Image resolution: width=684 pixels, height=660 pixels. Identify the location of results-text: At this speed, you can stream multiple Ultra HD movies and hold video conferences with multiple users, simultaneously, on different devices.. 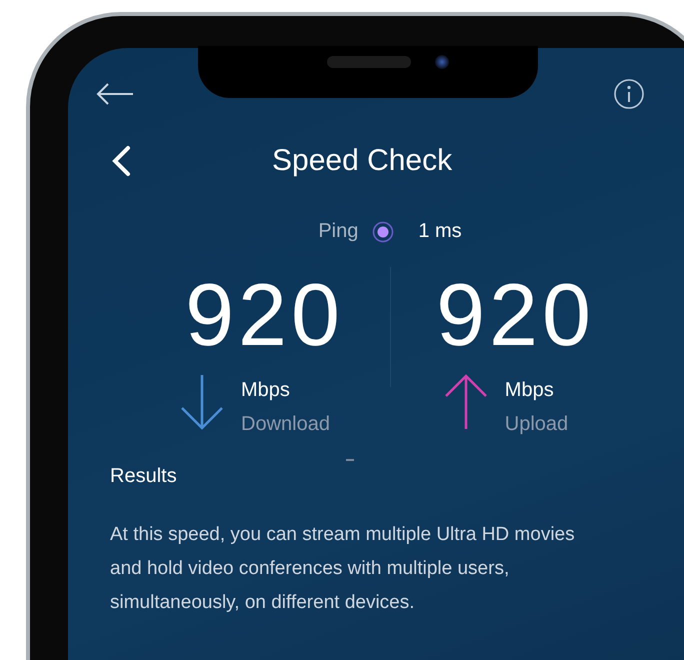
(343, 569).